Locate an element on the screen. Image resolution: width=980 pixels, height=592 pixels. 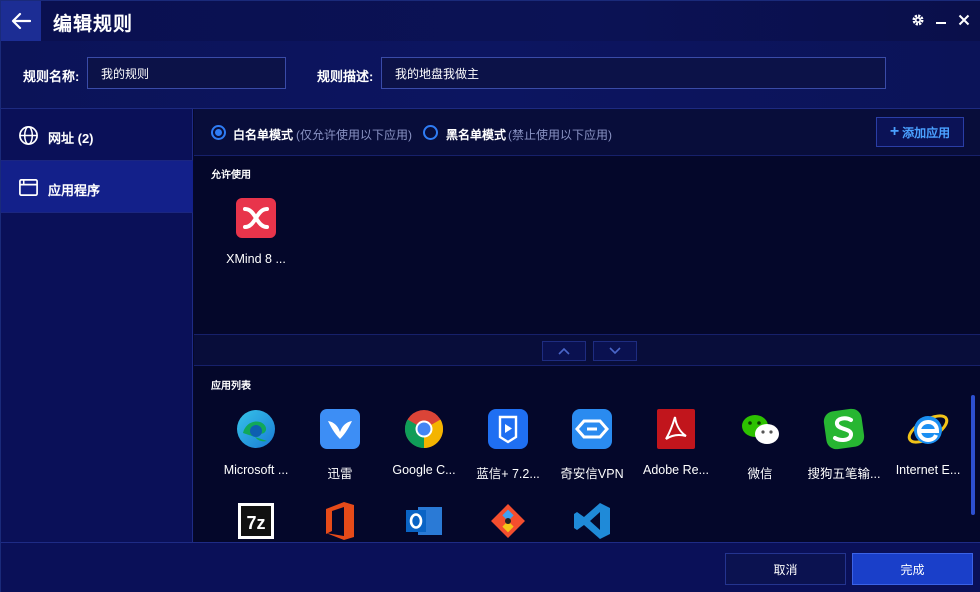
vscode-icon is located at coordinates (592, 521).